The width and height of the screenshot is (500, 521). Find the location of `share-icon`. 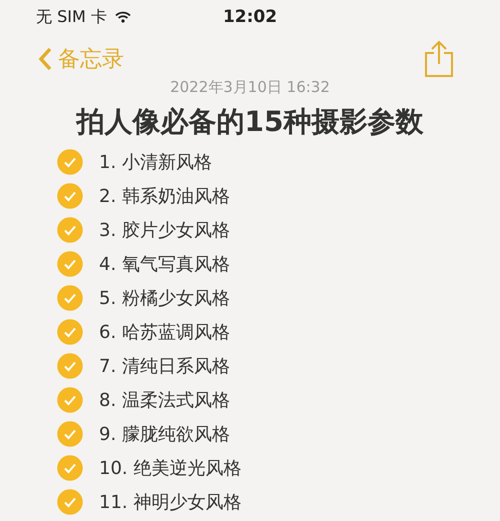

share-icon is located at coordinates (439, 59).